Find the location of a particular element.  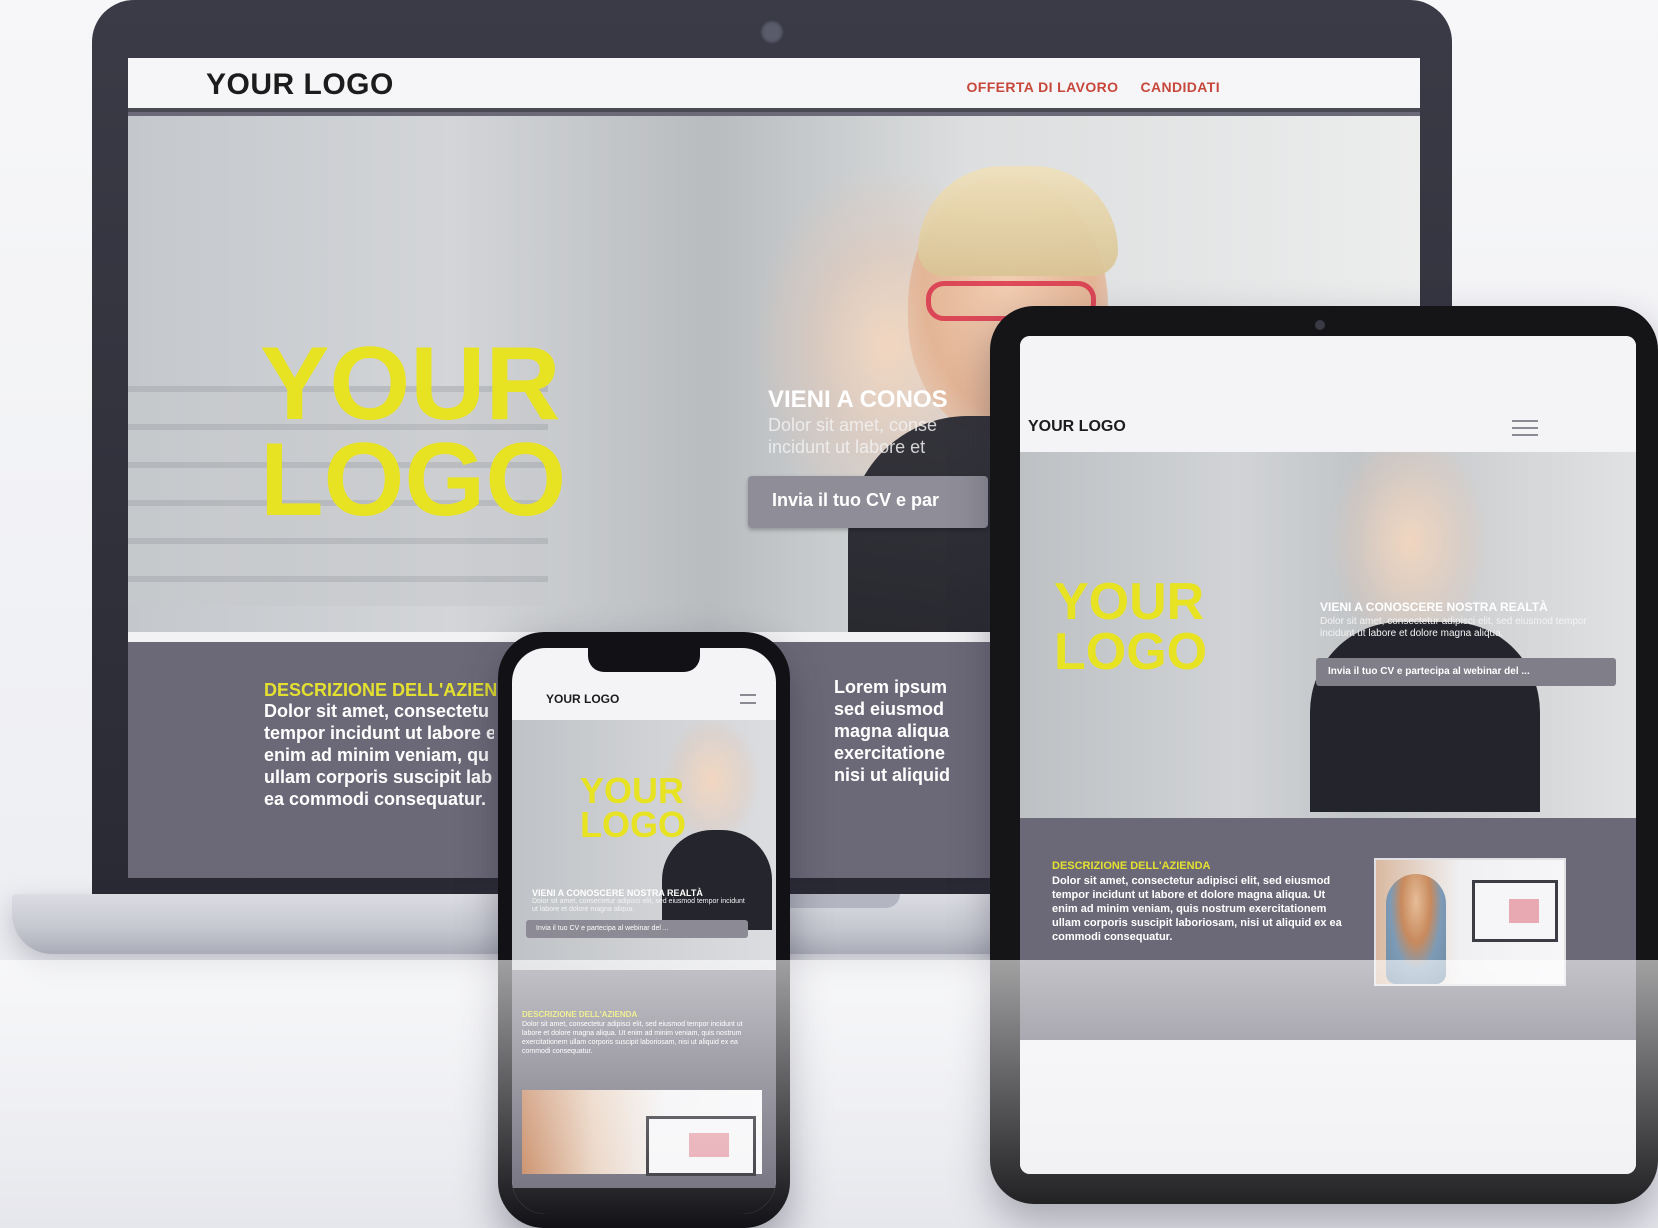

tablet-camera is located at coordinates (1320, 325).